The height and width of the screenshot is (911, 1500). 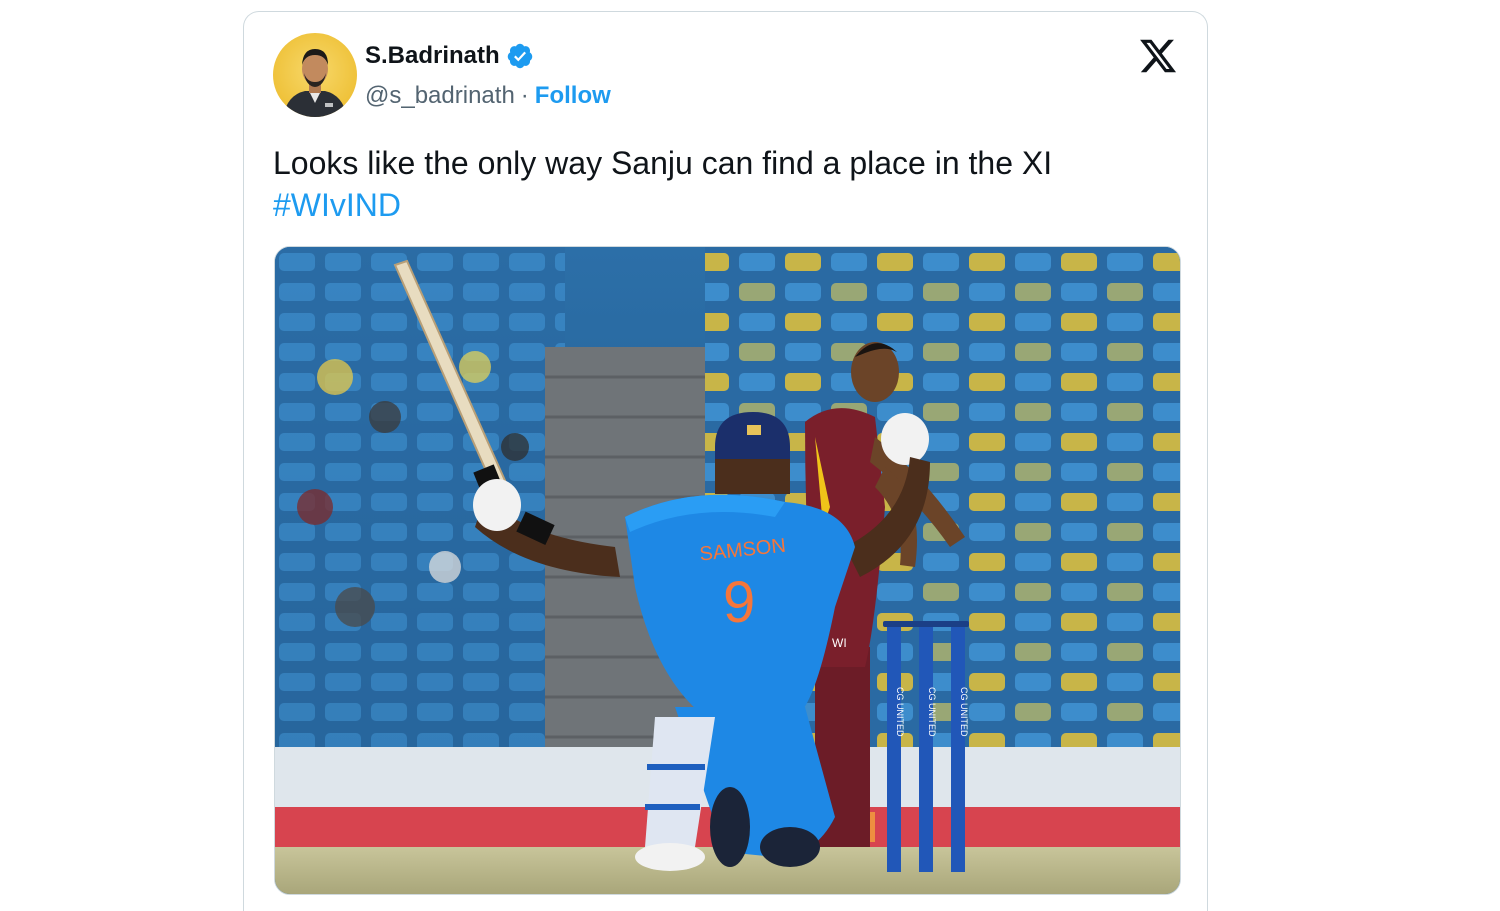 I want to click on jersey-number: 9, so click(x=739, y=602).